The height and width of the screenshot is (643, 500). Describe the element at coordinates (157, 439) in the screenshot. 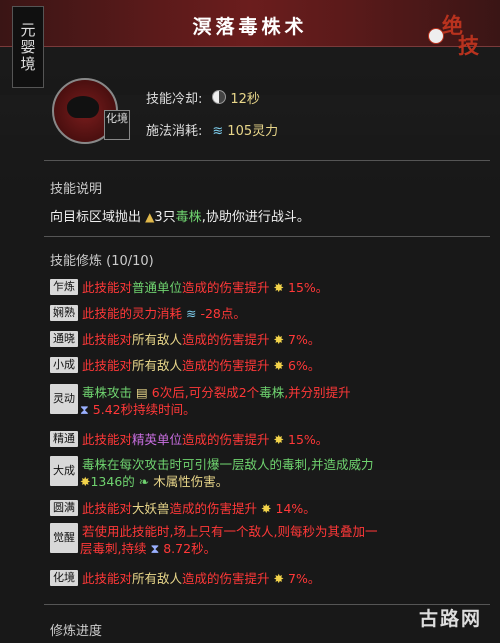

I see `row-highlight: 精英单位` at that location.